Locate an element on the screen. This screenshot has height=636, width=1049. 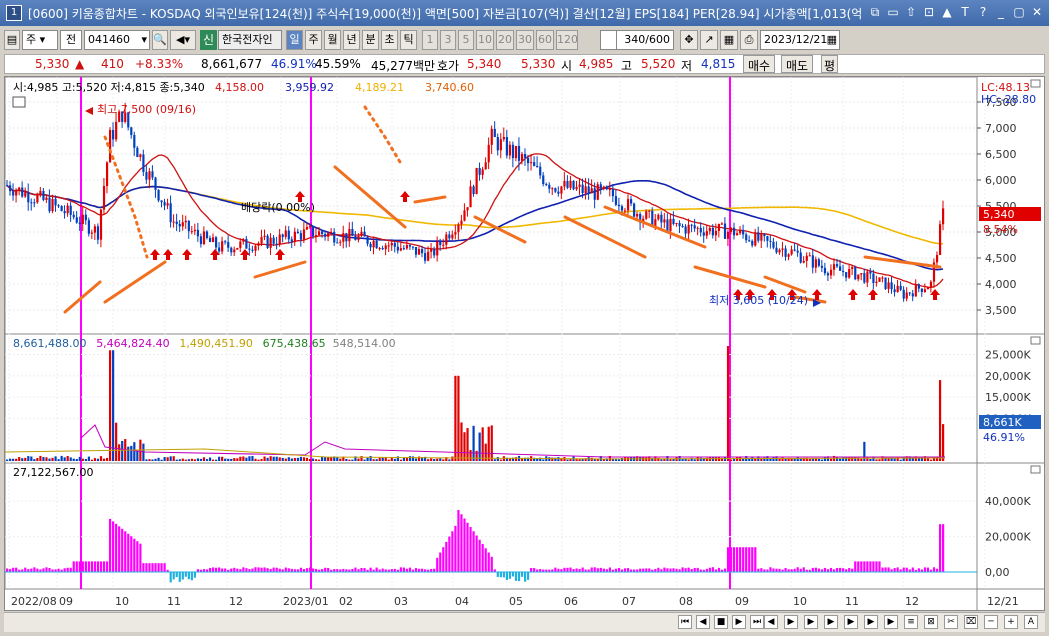
search-icon: 🔍 is located at coordinates (160, 40).